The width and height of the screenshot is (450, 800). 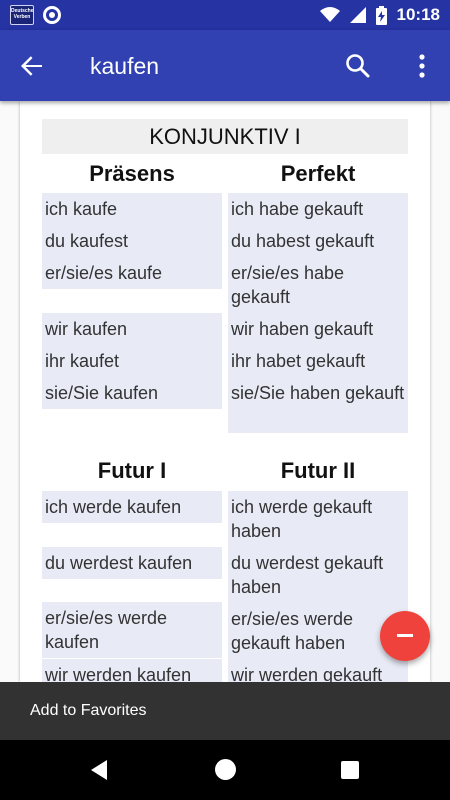 I want to click on form-futur2-3: er/sie/es werde gekauft haben, so click(x=292, y=631).